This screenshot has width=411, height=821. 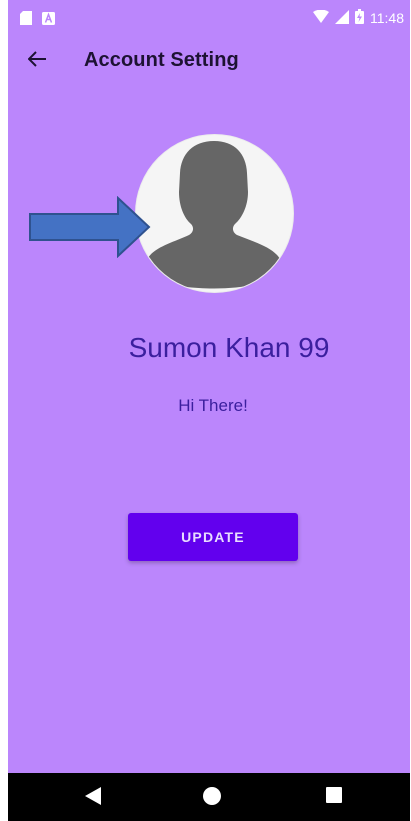 I want to click on home-circle-icon, so click(x=212, y=798).